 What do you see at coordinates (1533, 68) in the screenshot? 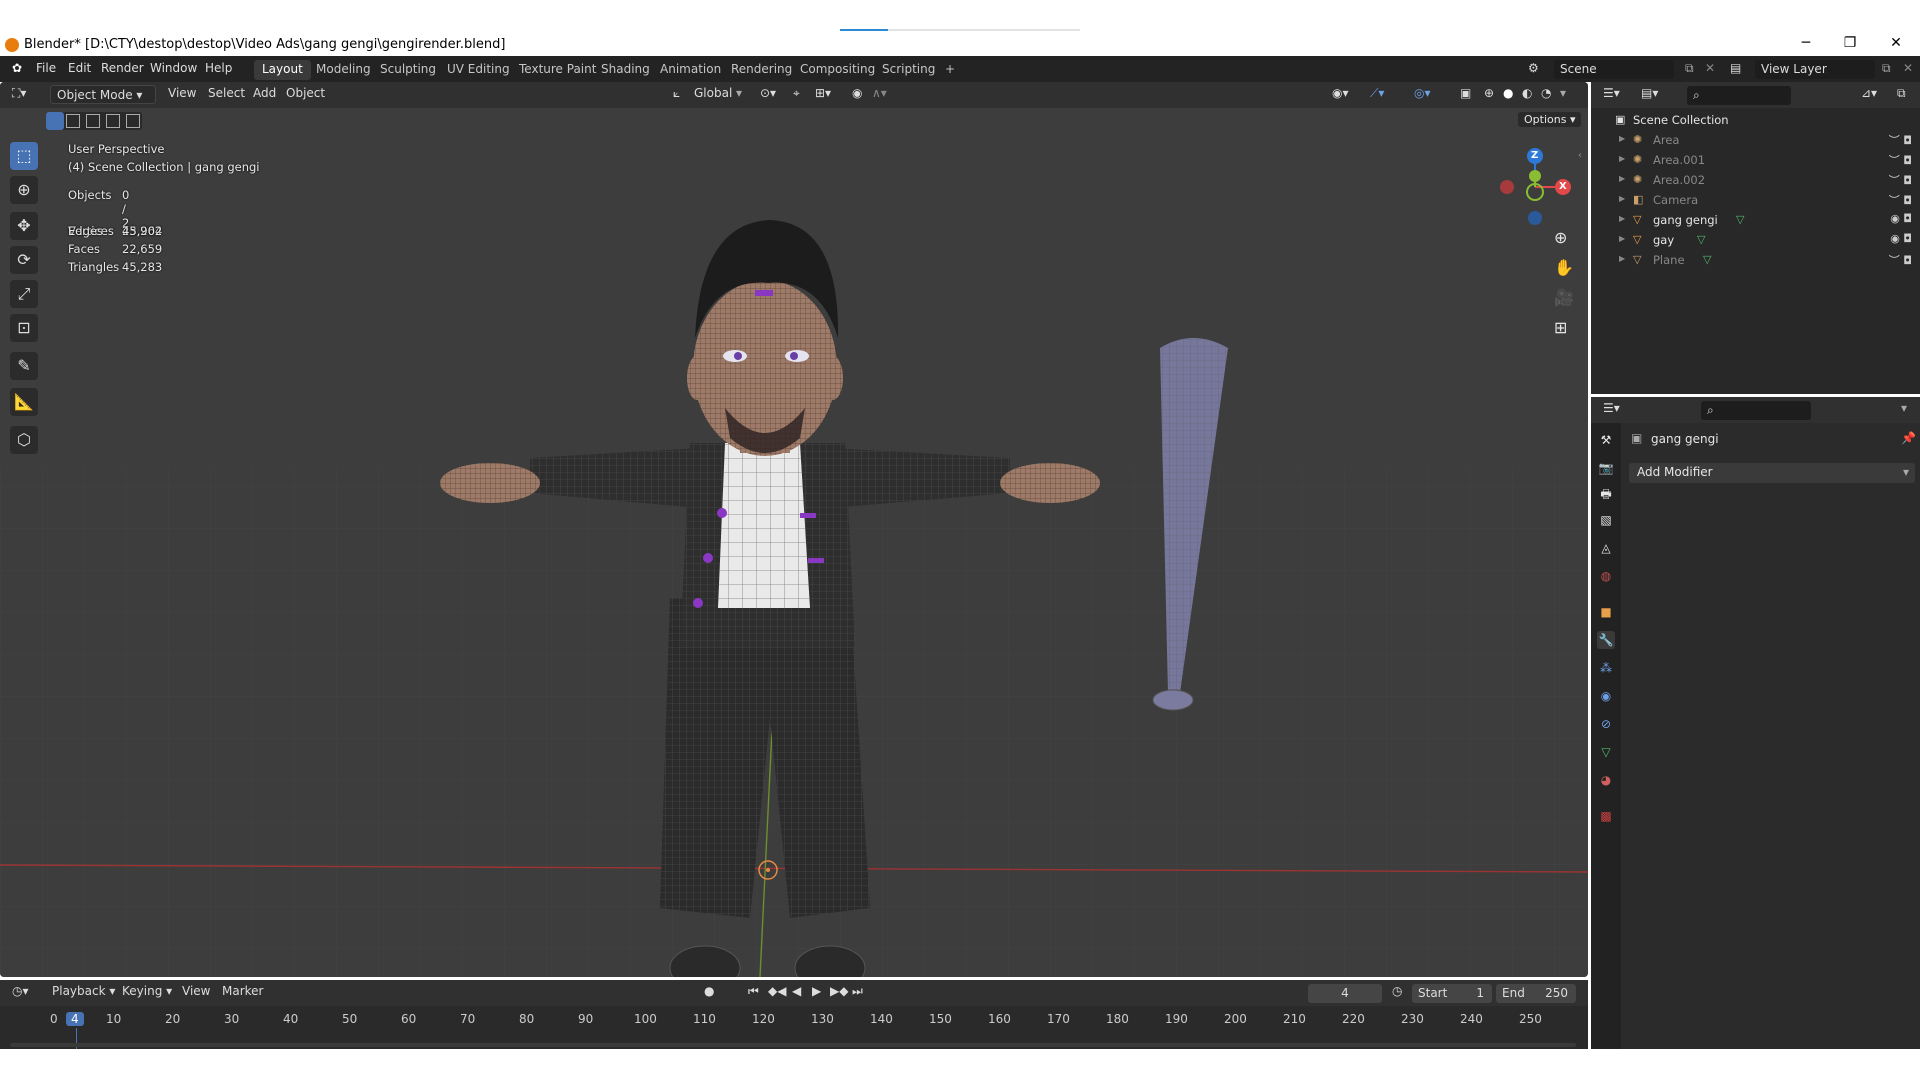
I see `scene-icon: ⚙` at bounding box center [1533, 68].